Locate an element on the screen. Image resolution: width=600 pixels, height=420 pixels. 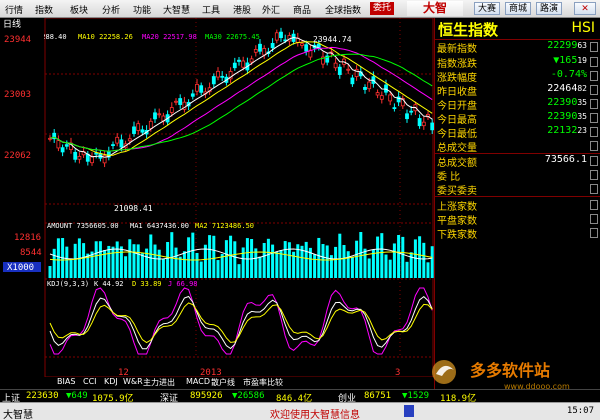
kdj-k-line is located at coordinates (241, 322).